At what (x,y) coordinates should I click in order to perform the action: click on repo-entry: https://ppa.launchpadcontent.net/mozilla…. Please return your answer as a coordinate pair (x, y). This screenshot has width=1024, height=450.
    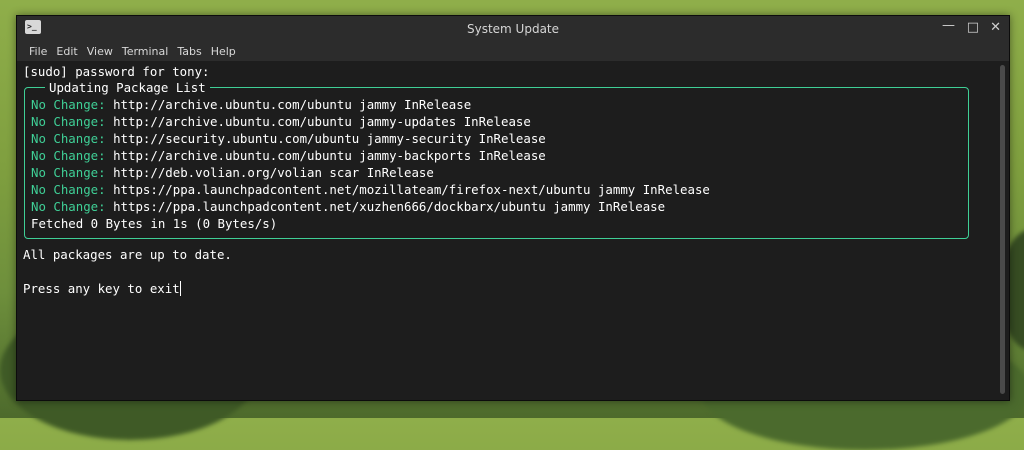
    Looking at the image, I should click on (411, 189).